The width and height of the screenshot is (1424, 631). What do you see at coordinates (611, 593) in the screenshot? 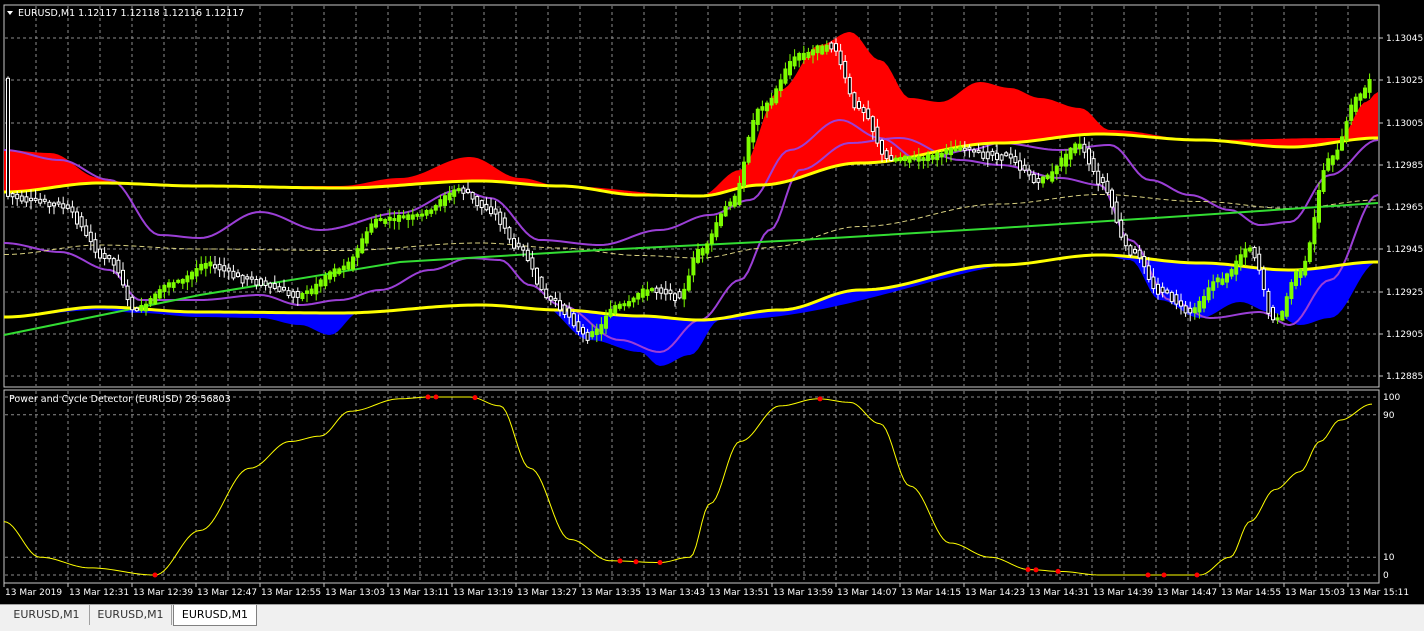
I see `time-label: 13 Mar 13:35` at bounding box center [611, 593].